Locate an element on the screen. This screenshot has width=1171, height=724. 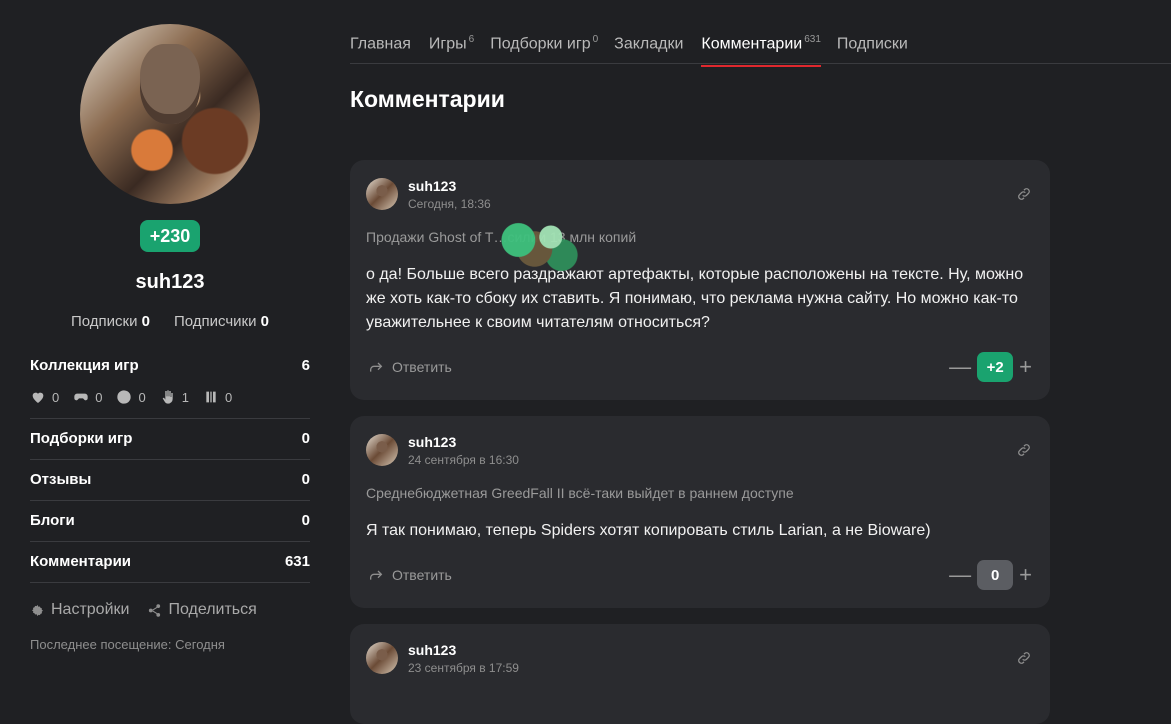
tab-games: Игры 6 is located at coordinates (451, 47).